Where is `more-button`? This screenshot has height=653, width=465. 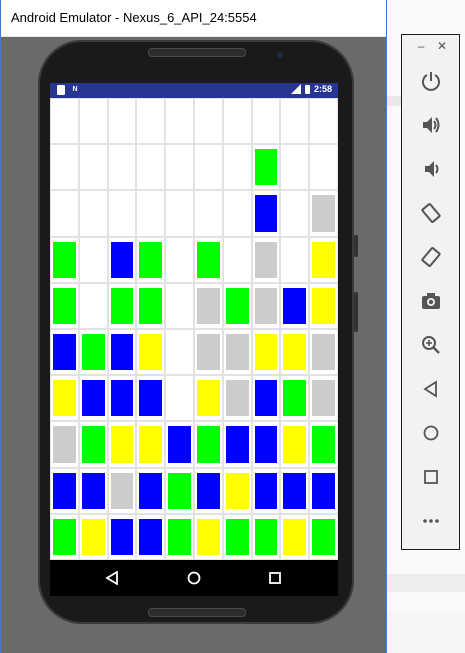 more-button is located at coordinates (431, 521).